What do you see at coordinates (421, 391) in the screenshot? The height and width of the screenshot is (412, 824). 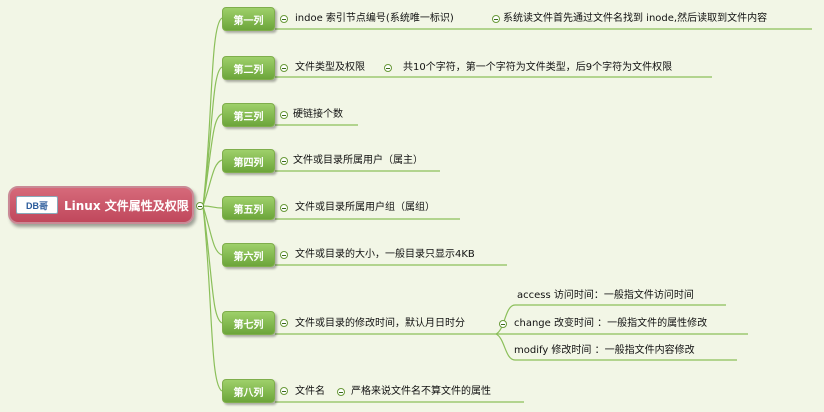 I see `col-8-sub: 严格来说文件名不算文件的属性` at bounding box center [421, 391].